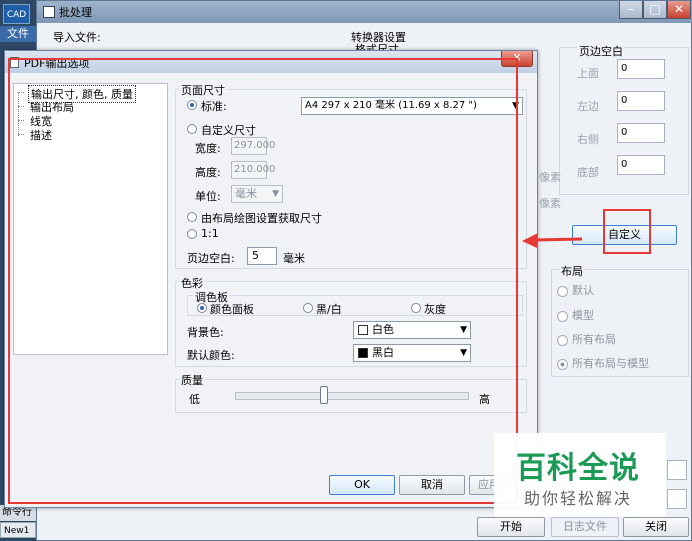 This screenshot has width=692, height=541. What do you see at coordinates (641, 133) in the screenshot?
I see `margin-right-input: 0` at bounding box center [641, 133].